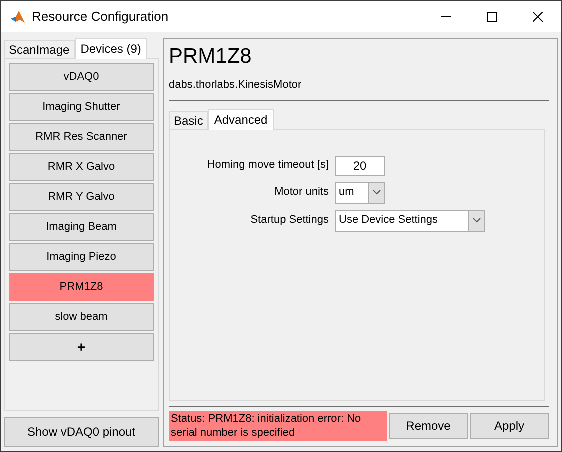 The width and height of the screenshot is (562, 452). I want to click on apply-button: Apply, so click(509, 426).